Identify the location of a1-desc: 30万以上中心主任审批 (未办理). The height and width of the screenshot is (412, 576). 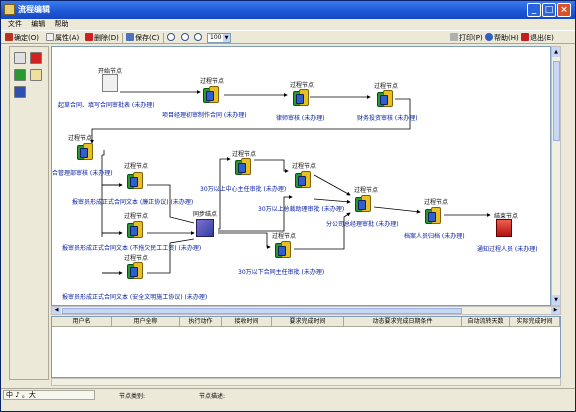
(243, 189).